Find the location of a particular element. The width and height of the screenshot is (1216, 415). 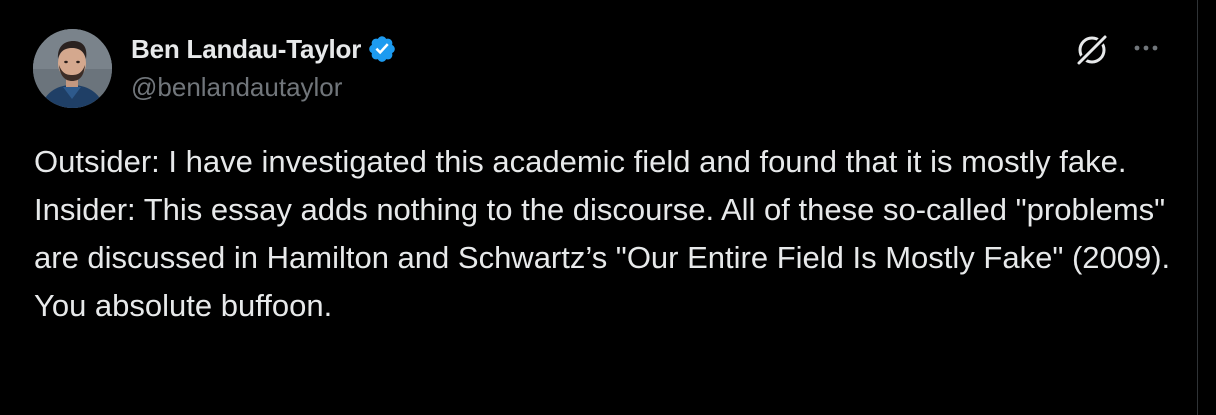

more-options-icon is located at coordinates (1146, 48).